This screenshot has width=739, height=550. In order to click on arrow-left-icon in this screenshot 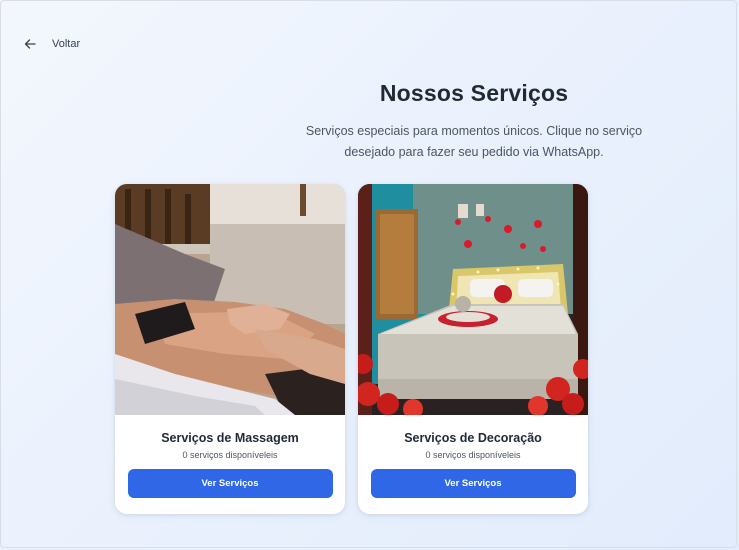, I will do `click(30, 44)`.